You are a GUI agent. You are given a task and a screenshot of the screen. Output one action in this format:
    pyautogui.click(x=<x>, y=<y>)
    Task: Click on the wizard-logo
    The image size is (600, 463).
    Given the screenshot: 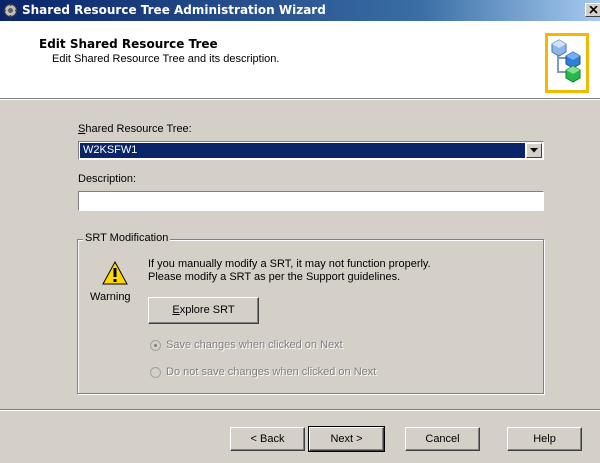 What is the action you would take?
    pyautogui.click(x=567, y=63)
    